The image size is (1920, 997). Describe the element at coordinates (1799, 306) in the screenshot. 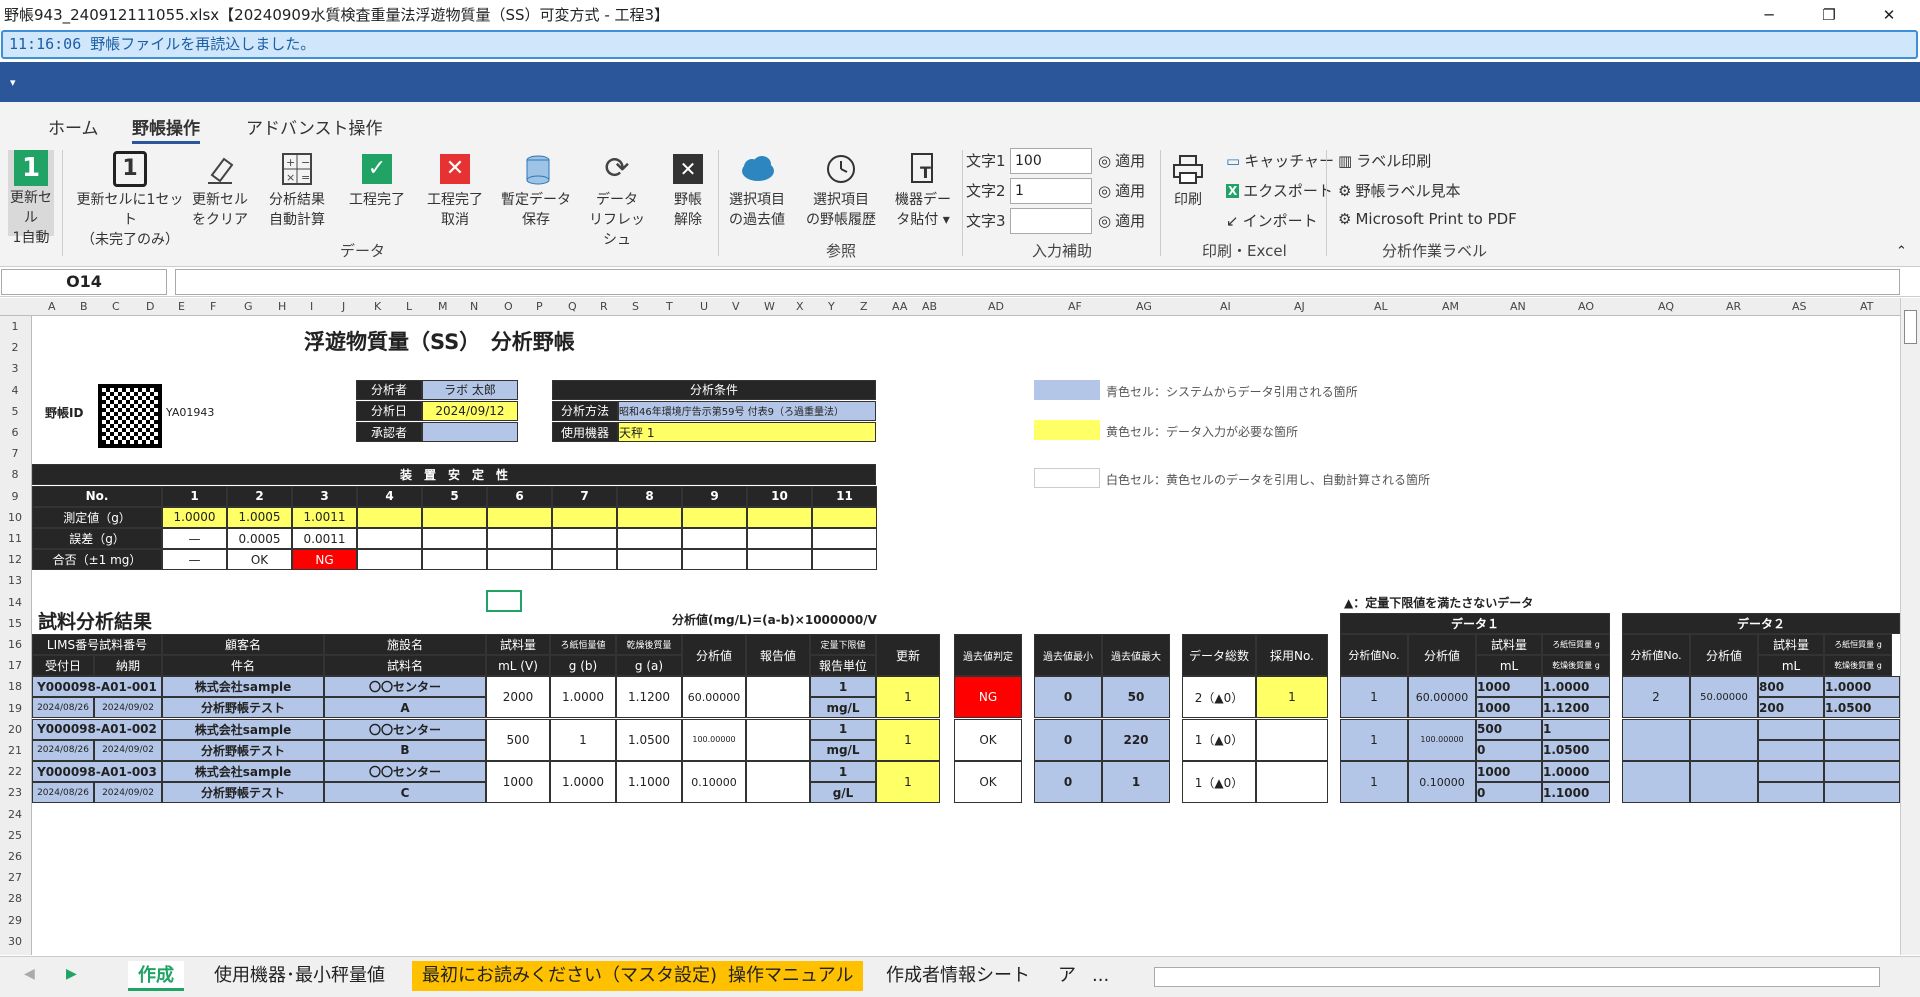

I see `column-header: AS` at that location.